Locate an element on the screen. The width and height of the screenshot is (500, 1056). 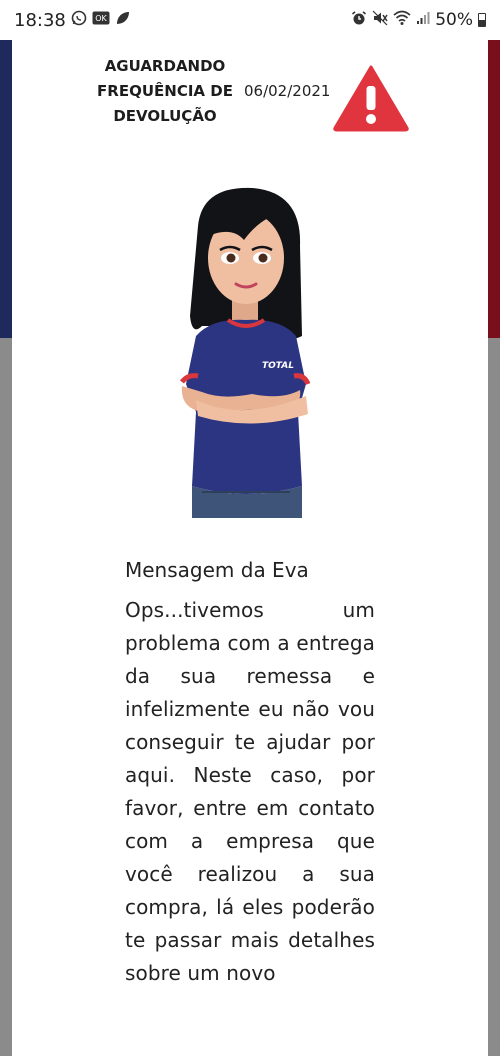
status-line: DEVOLUÇÃO is located at coordinates (165, 116).